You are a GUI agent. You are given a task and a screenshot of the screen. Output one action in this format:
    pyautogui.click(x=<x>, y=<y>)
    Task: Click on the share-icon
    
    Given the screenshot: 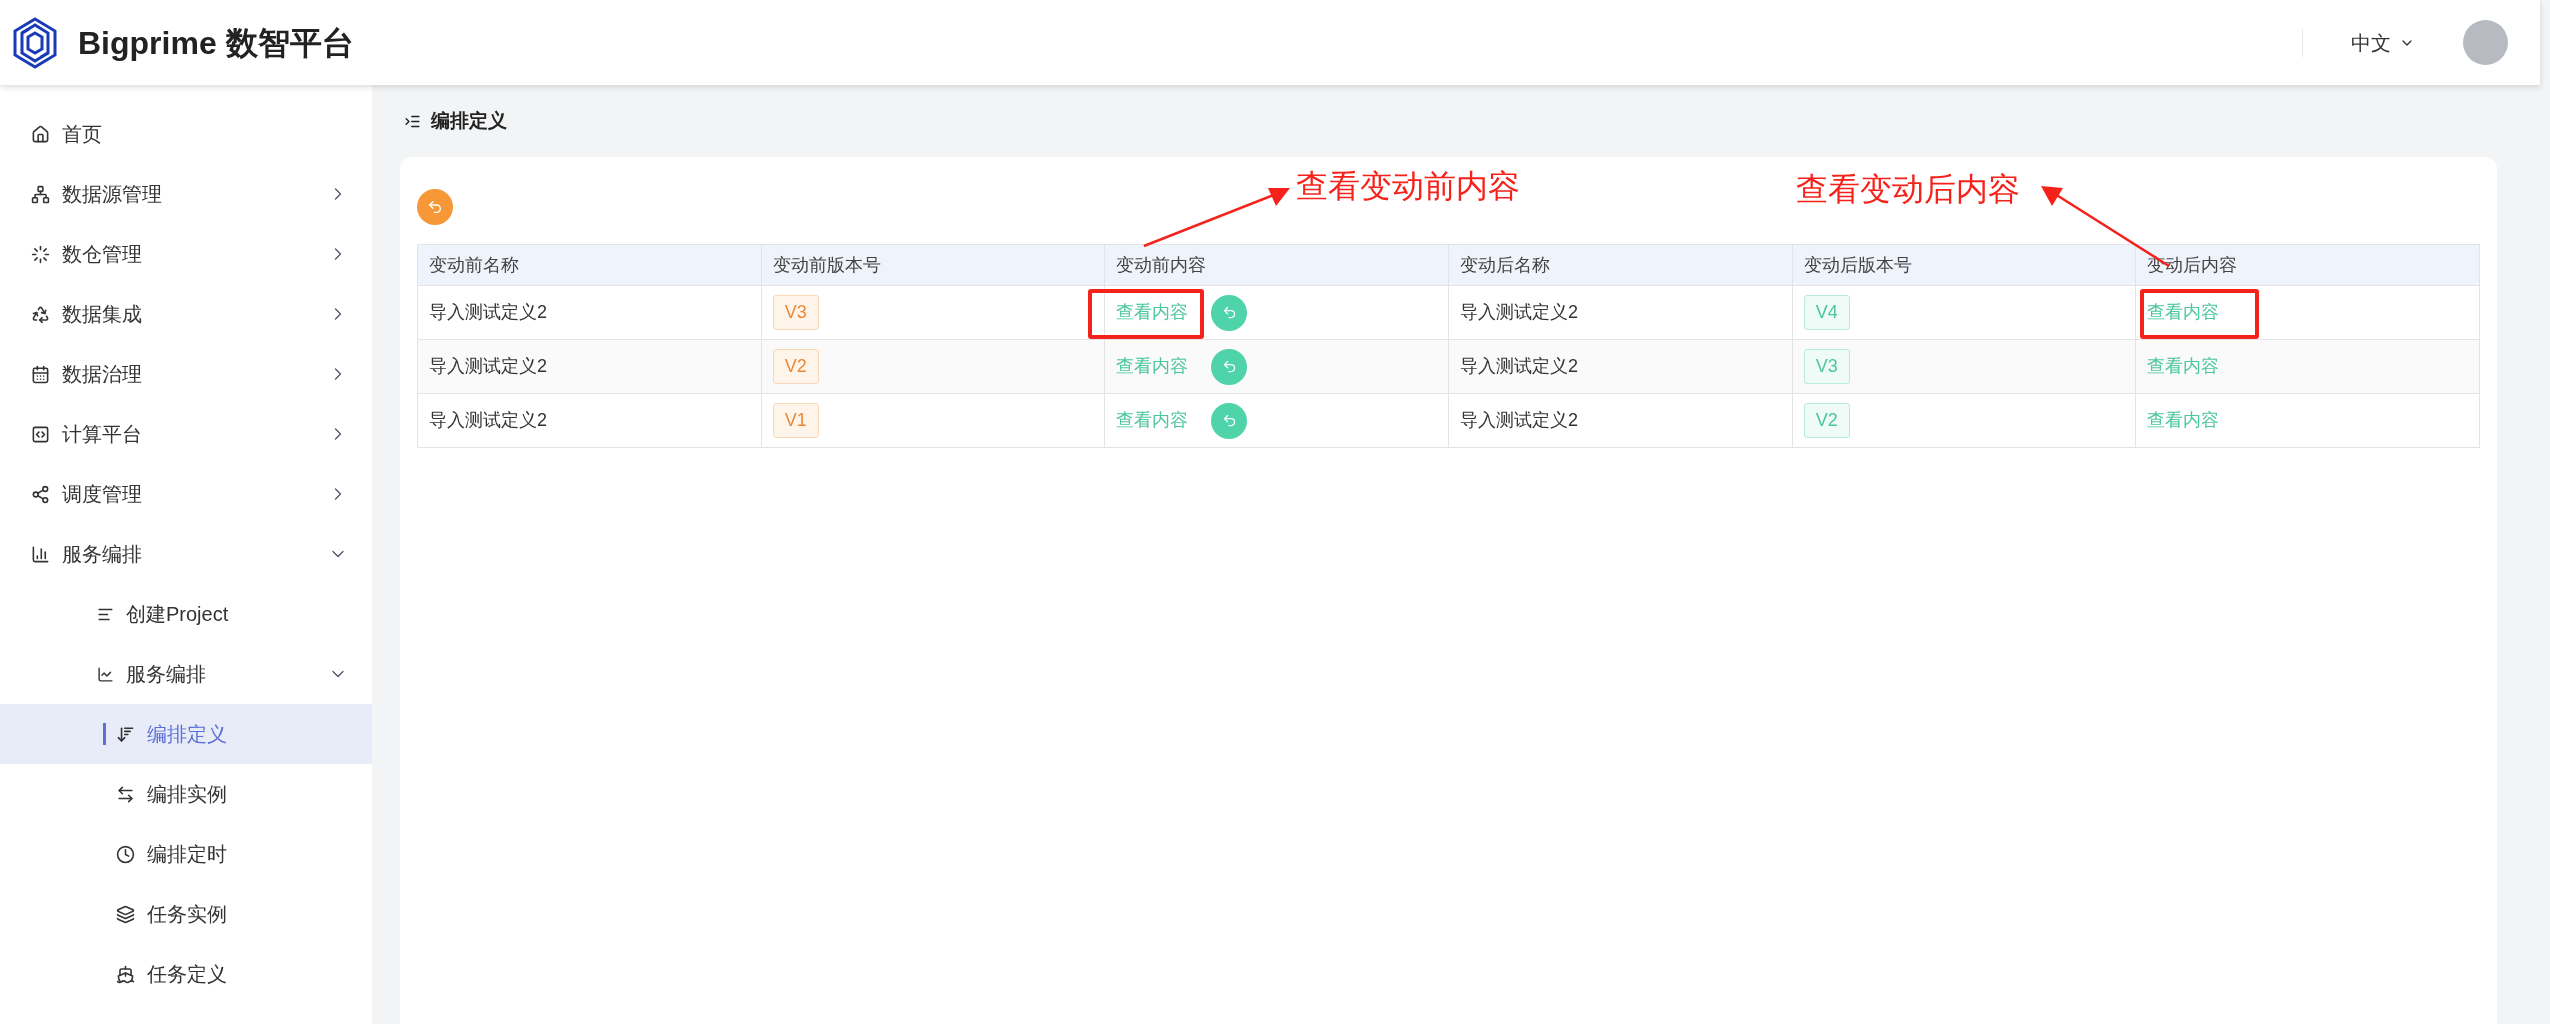 What is the action you would take?
    pyautogui.click(x=40, y=494)
    